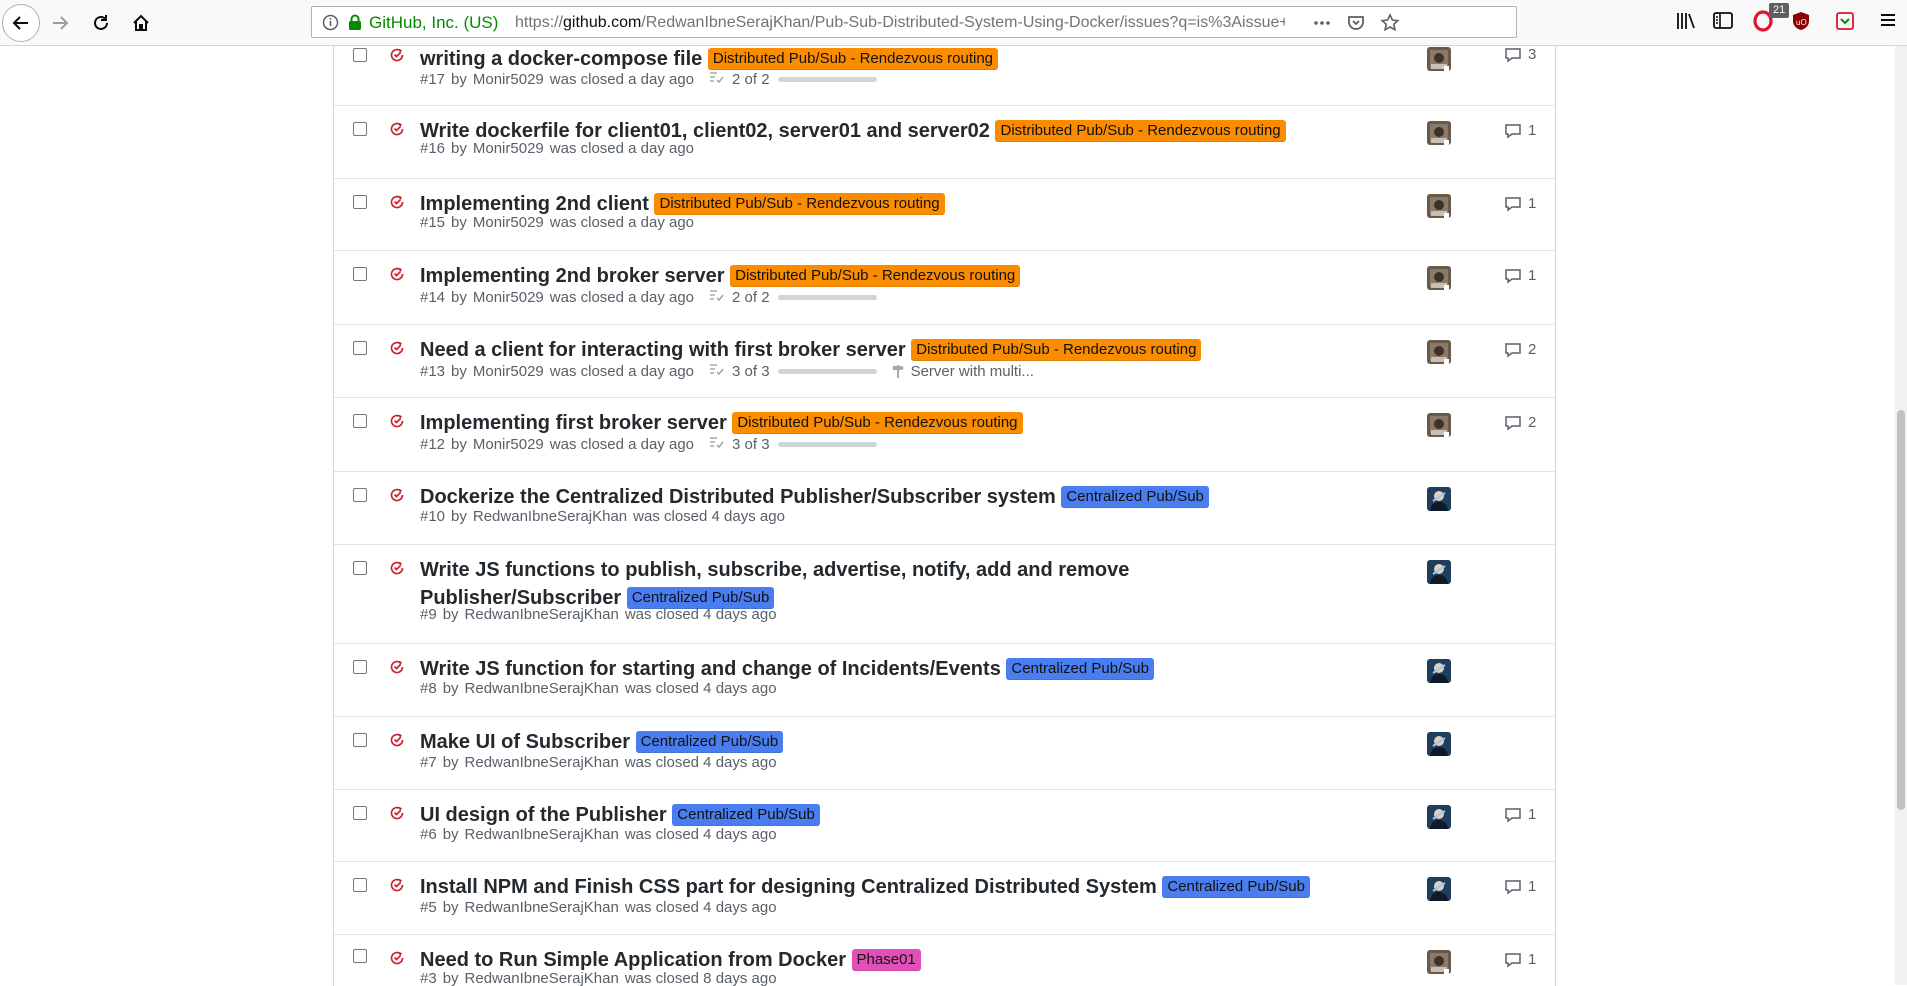 Image resolution: width=1907 pixels, height=986 pixels. Describe the element at coordinates (1356, 25) in the screenshot. I see `pocket-icon` at that location.